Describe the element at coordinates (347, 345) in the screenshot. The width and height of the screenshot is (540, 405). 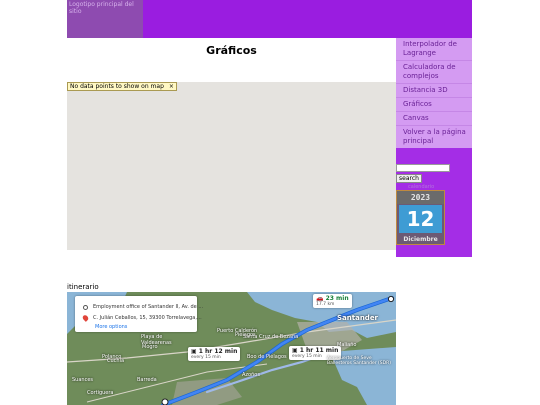
I see `place-label: Maliaño` at that location.